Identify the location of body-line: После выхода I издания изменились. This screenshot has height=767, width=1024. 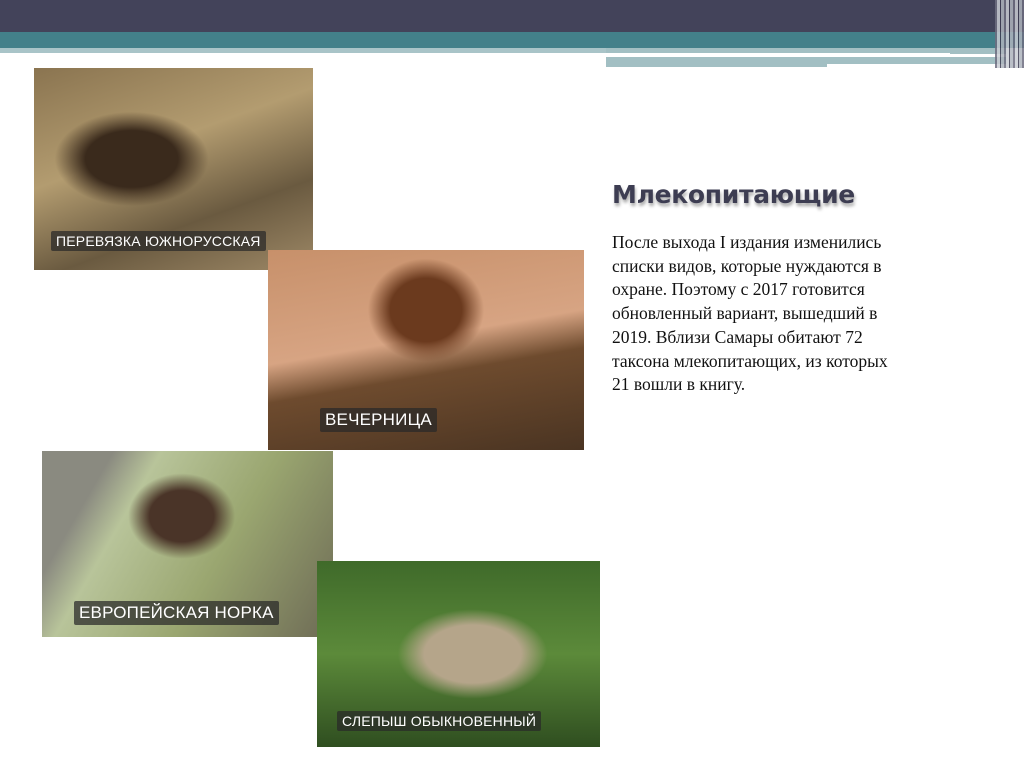
(747, 242).